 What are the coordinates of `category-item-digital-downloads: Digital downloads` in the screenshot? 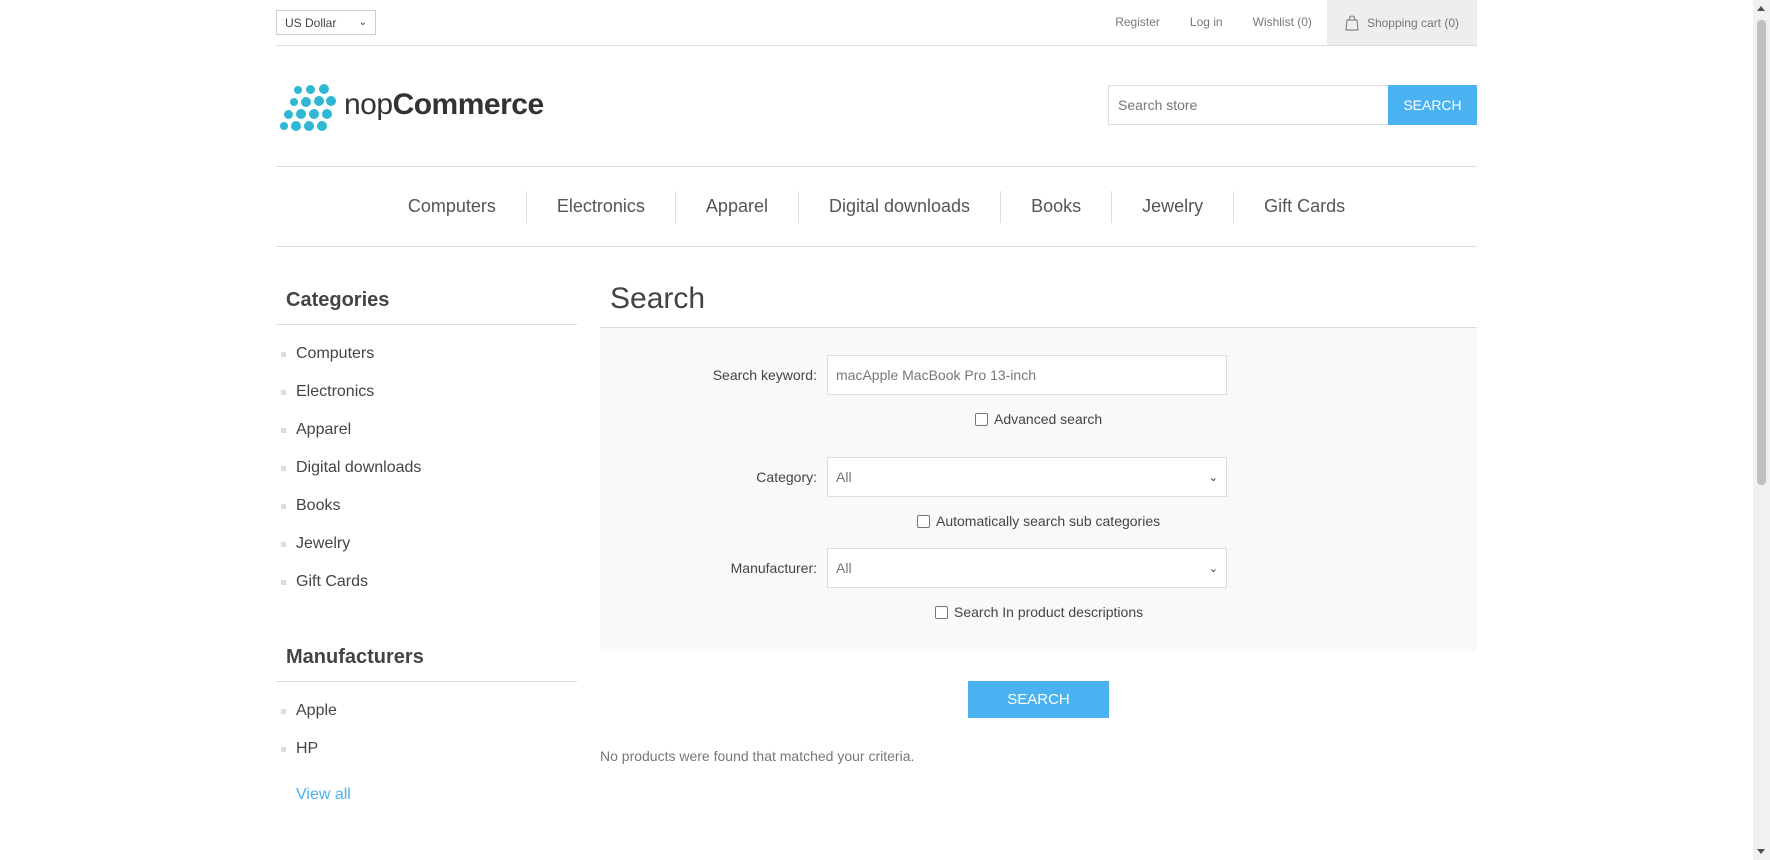 It's located at (426, 468).